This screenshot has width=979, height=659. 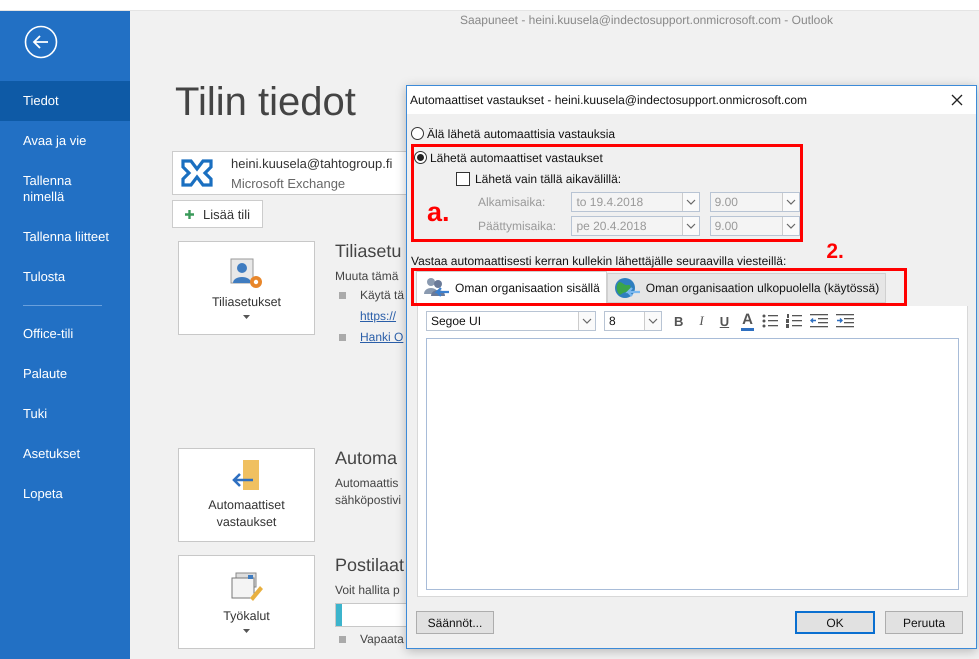 I want to click on bullet-list-icon, so click(x=770, y=321).